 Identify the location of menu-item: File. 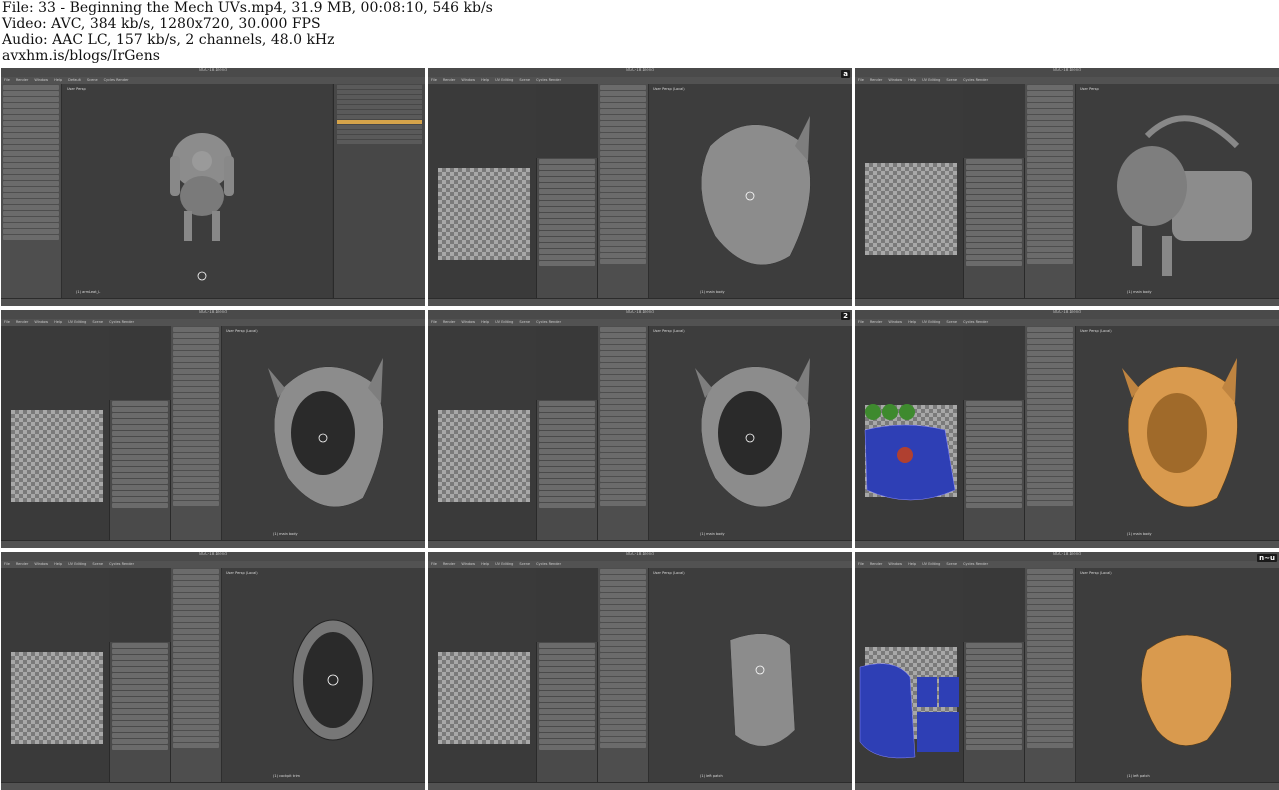
(7, 80).